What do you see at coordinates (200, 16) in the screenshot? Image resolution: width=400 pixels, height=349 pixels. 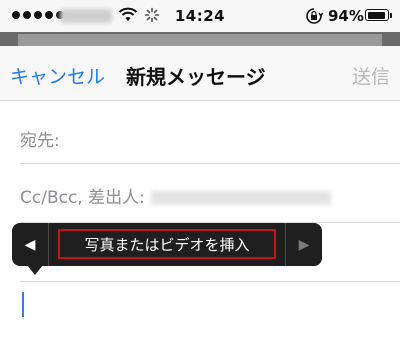 I see `status-bar: 14:24 94%` at bounding box center [200, 16].